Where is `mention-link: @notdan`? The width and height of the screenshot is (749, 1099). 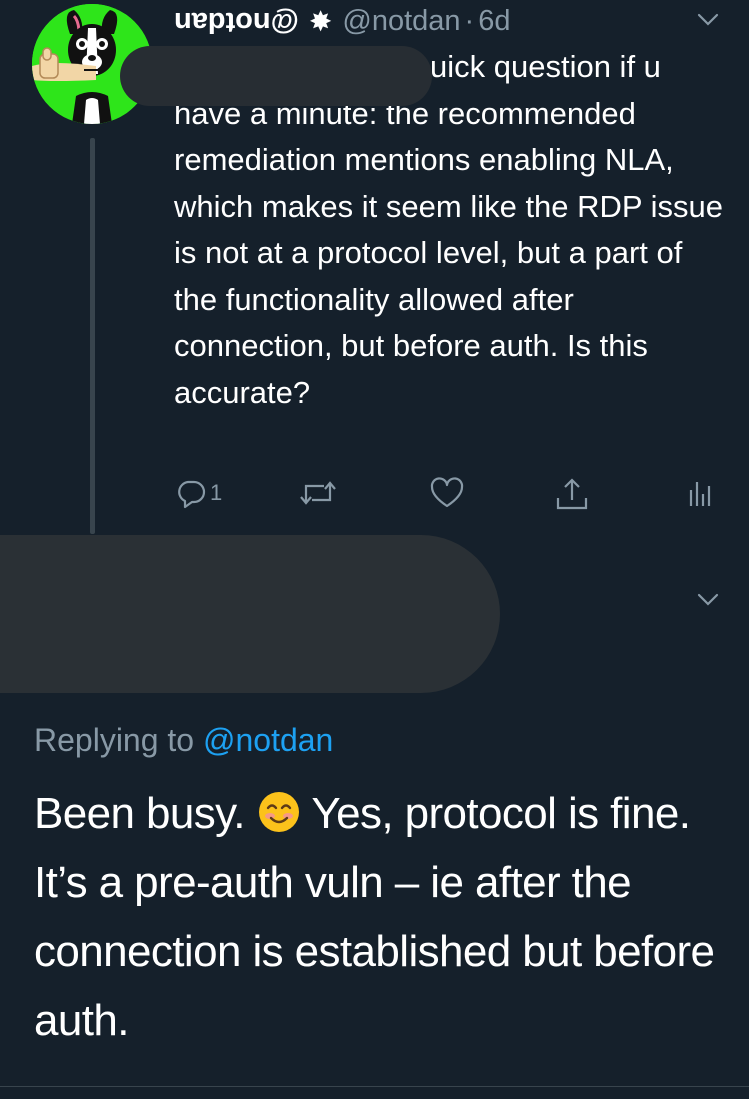
mention-link: @notdan is located at coordinates (268, 740).